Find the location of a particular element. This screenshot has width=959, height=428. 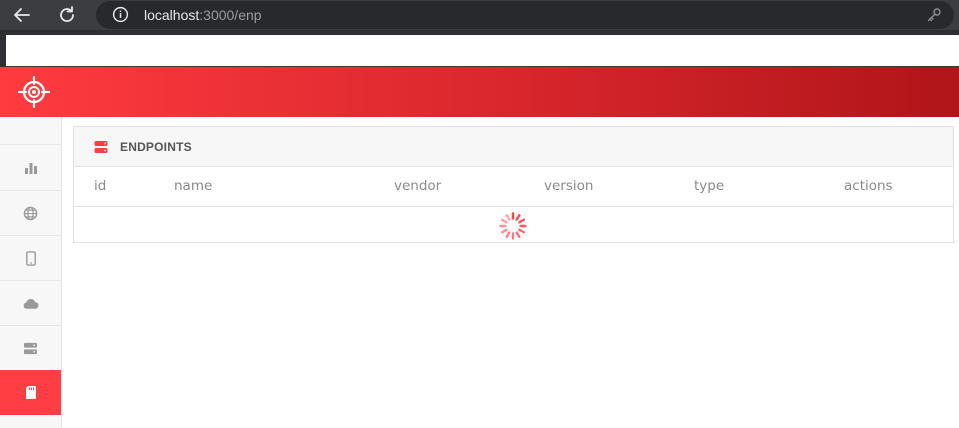

app-header is located at coordinates (479, 92).